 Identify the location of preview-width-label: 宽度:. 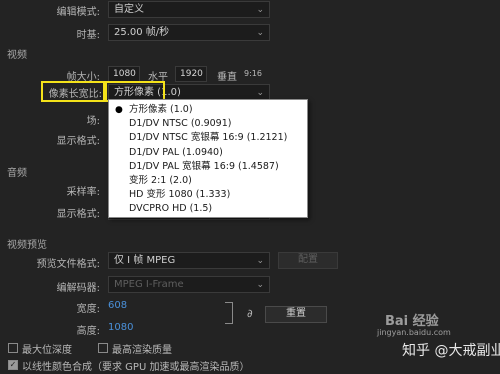
(88, 309).